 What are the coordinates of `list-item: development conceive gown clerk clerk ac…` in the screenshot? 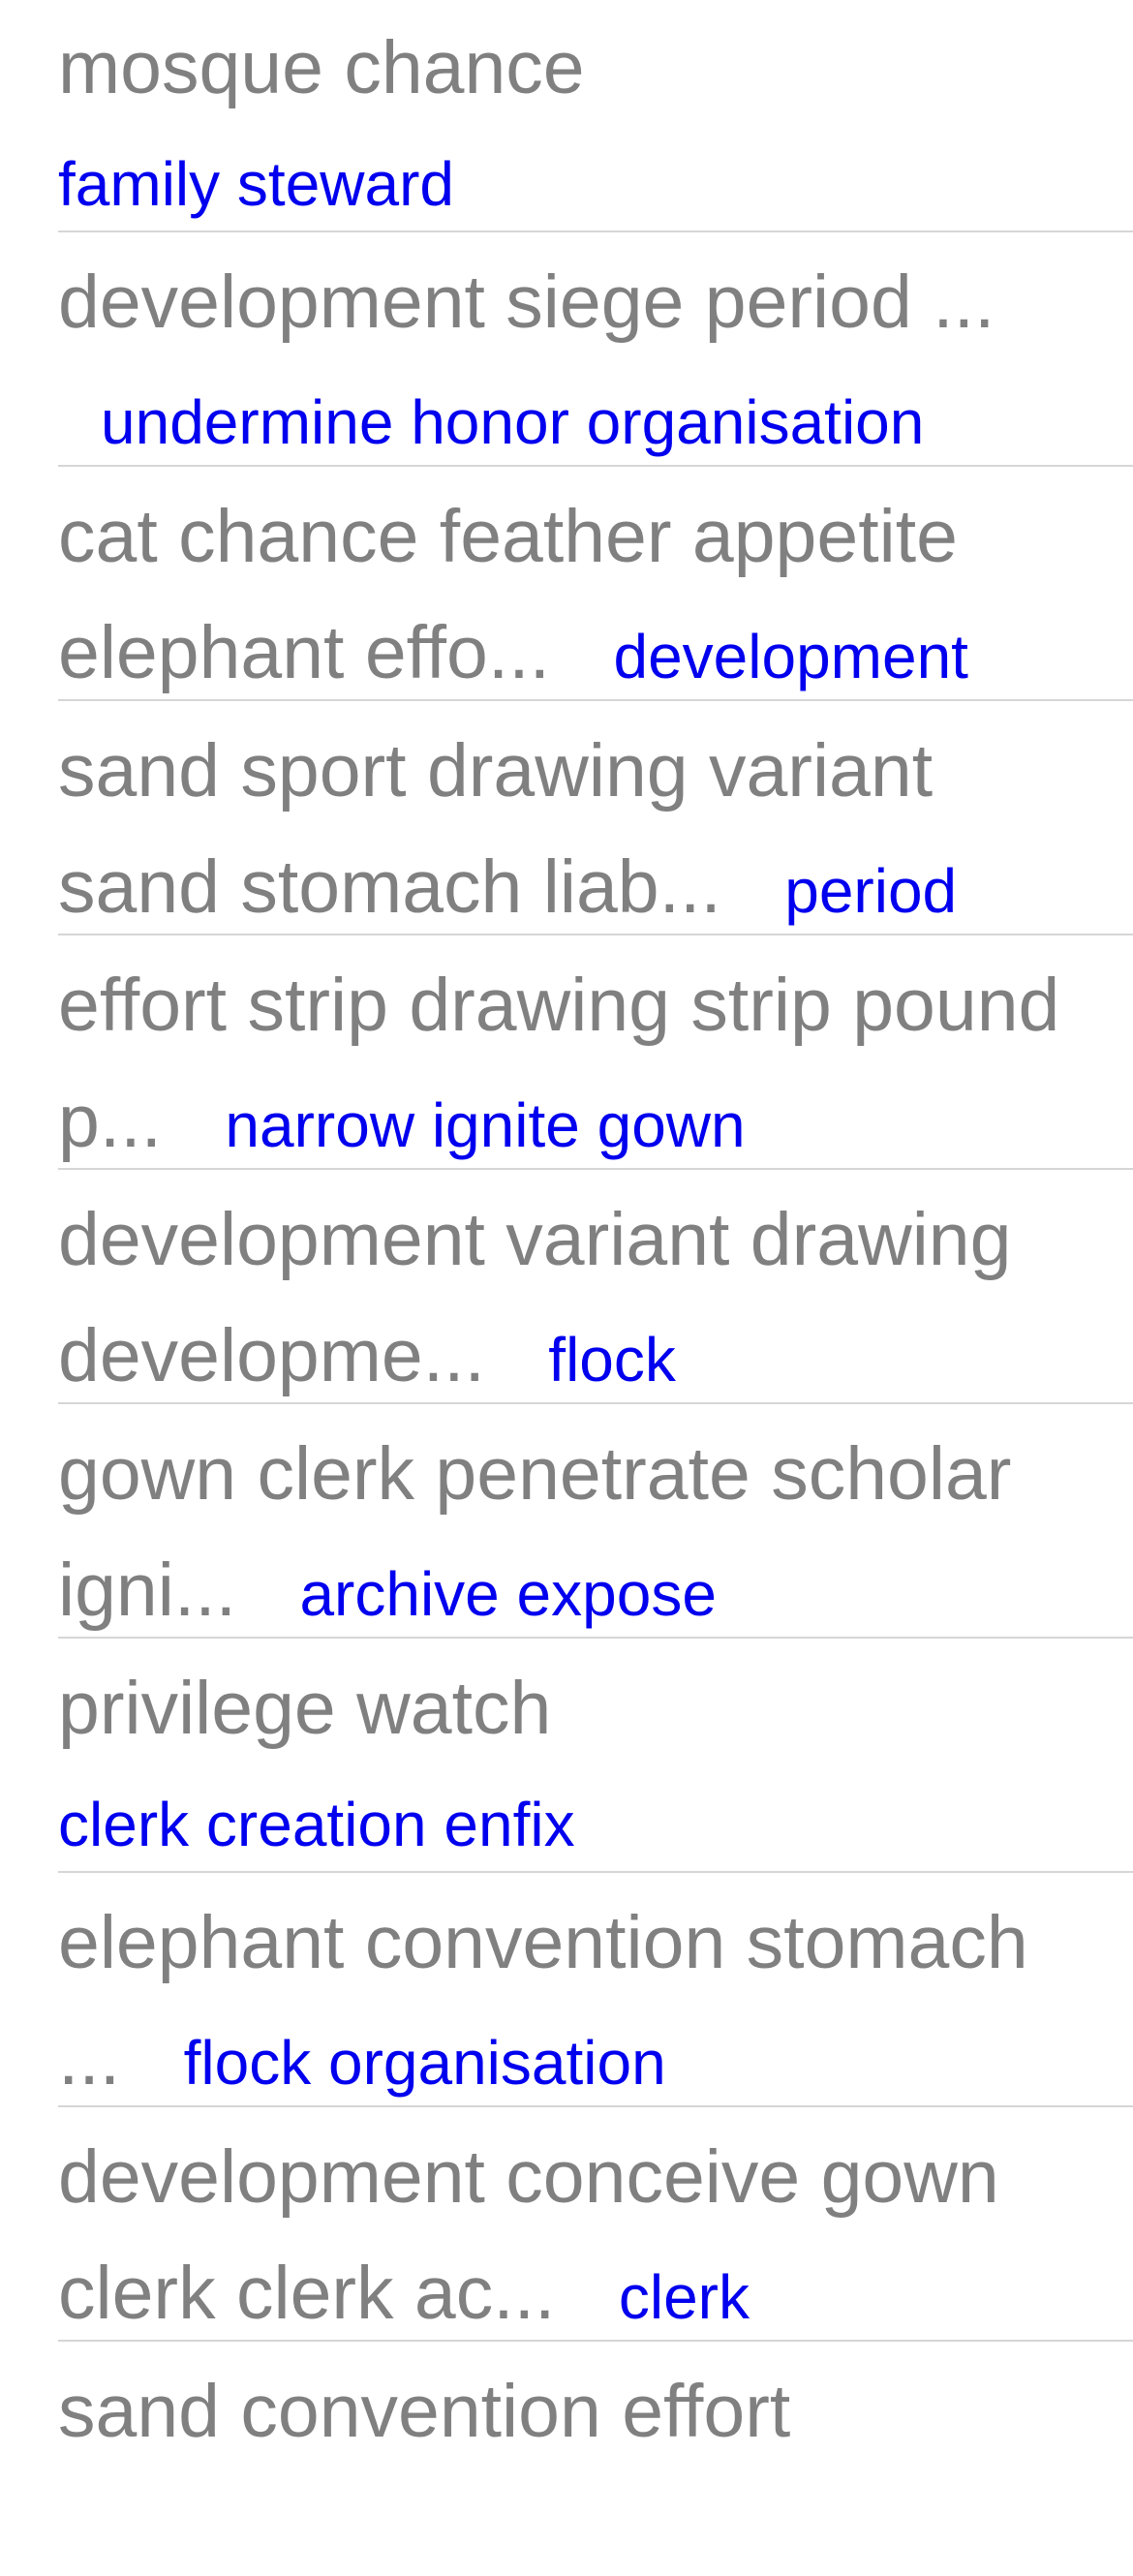 It's located at (595, 2224).